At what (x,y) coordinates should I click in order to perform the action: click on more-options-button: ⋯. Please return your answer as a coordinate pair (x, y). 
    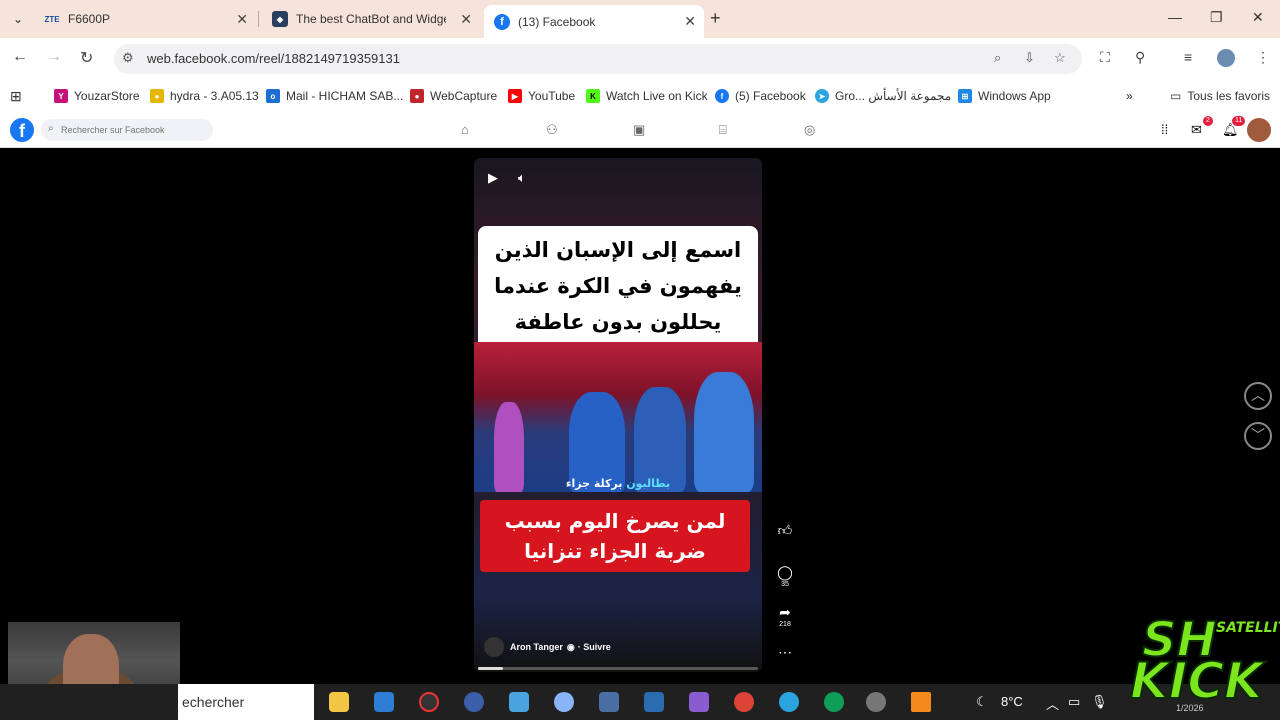
    Looking at the image, I should click on (785, 652).